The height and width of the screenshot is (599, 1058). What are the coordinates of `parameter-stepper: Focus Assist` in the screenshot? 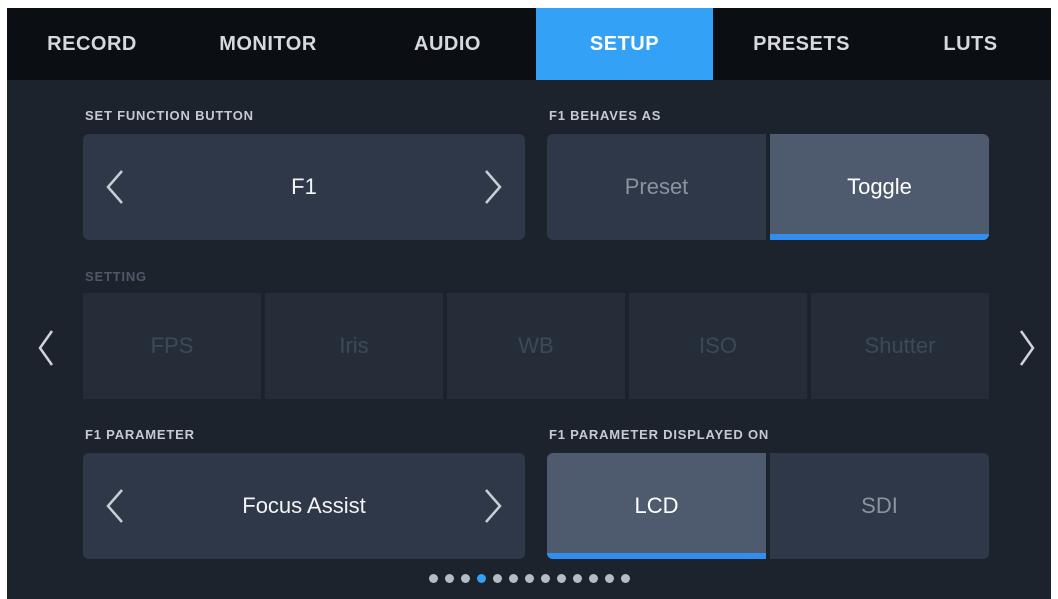 It's located at (304, 506).